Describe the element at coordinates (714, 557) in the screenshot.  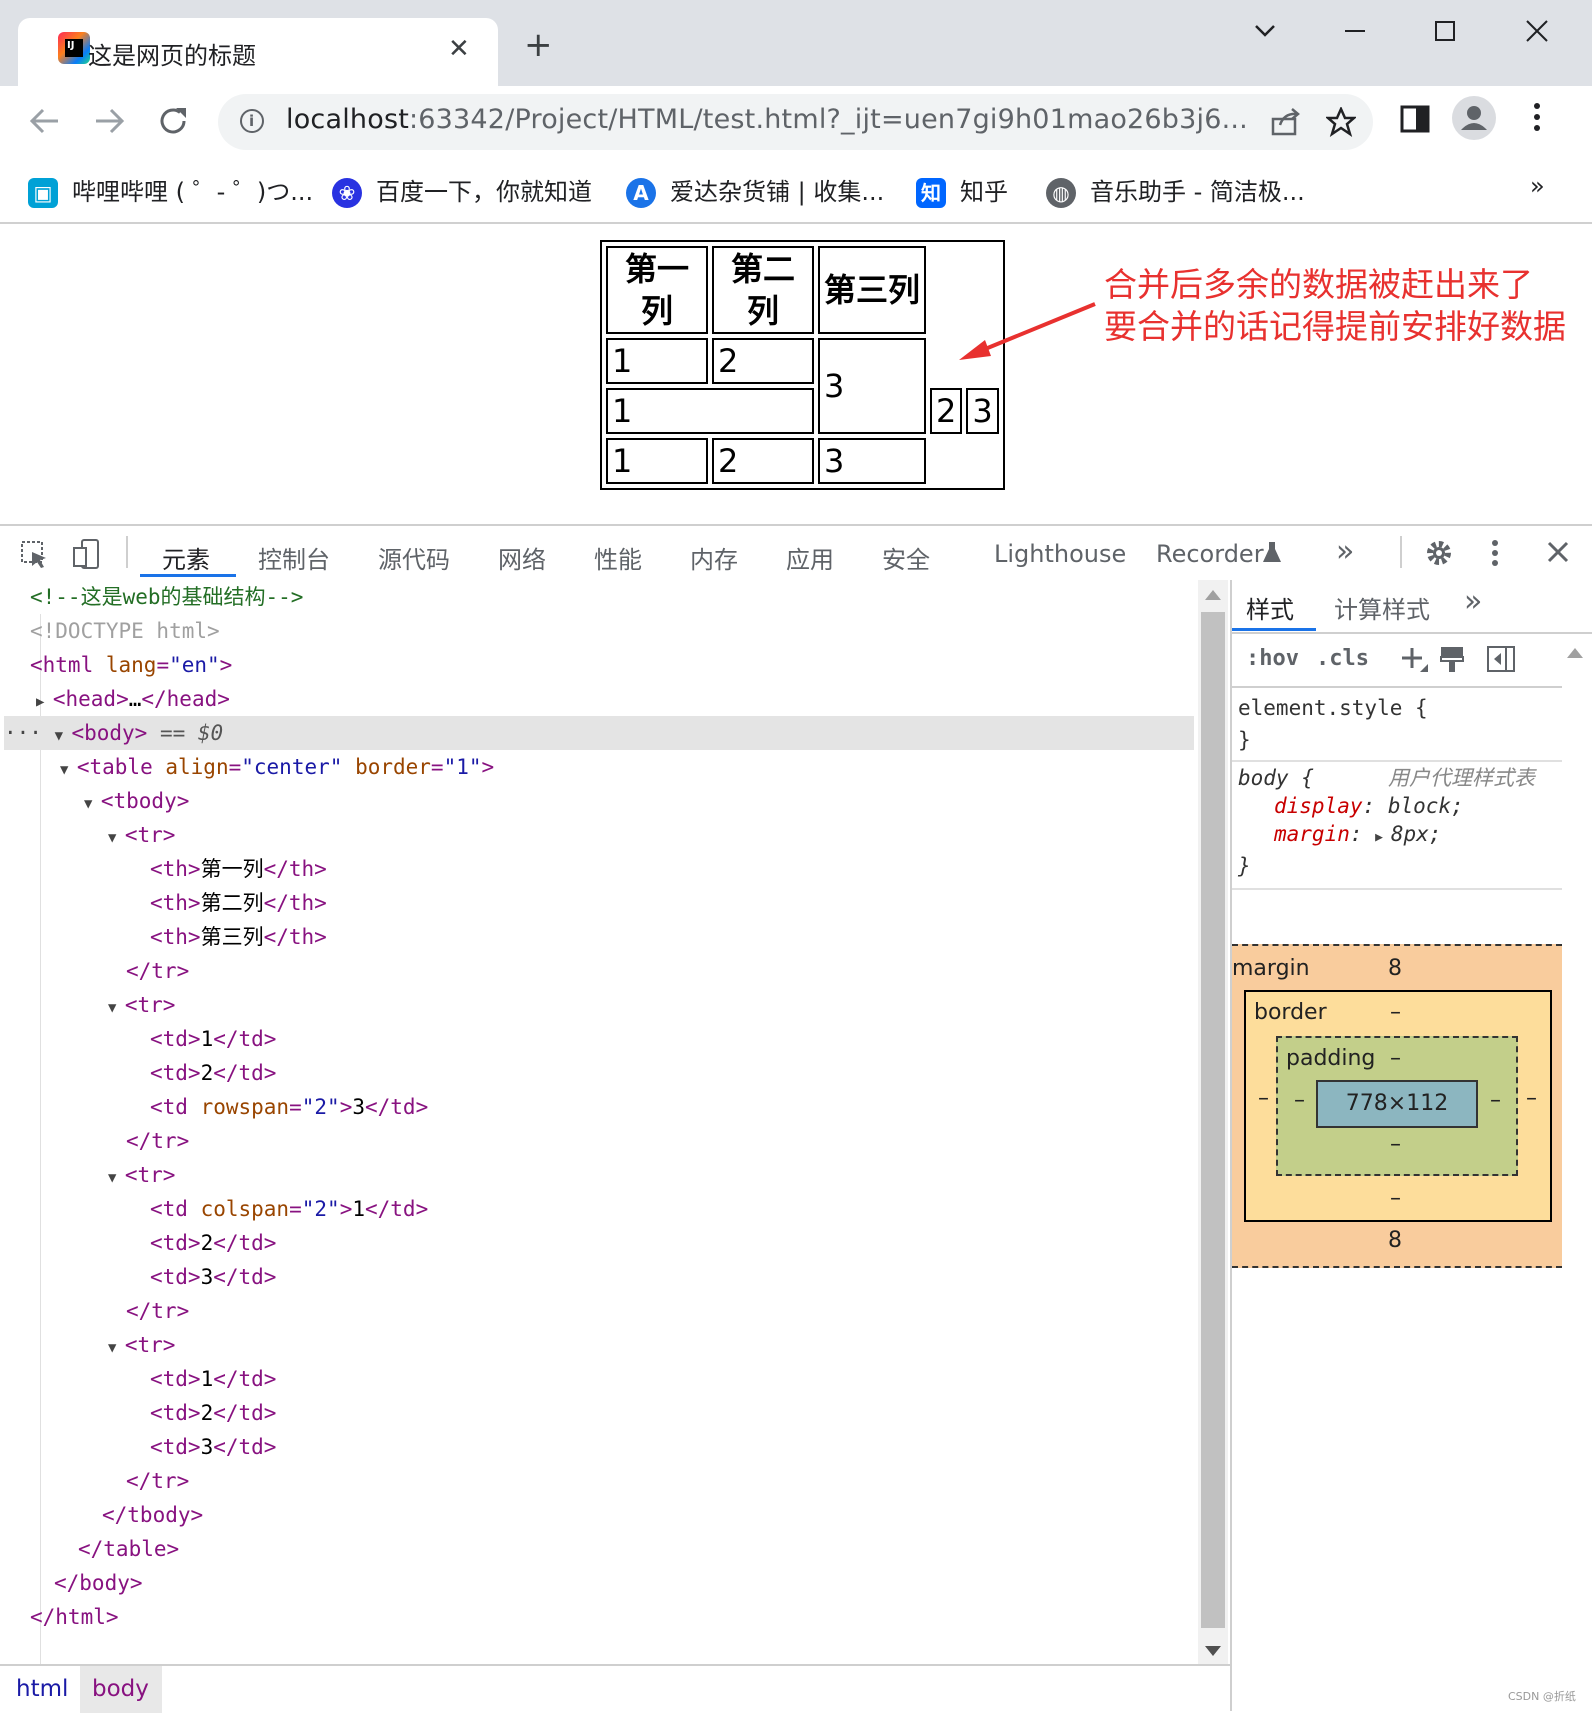
I see `tab-memory: 内存` at that location.